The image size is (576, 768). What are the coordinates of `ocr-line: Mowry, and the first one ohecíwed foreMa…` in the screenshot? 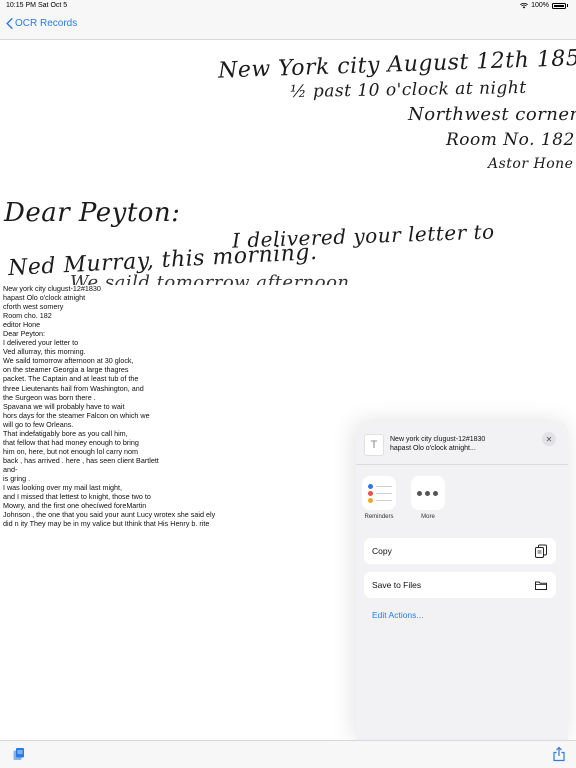 It's located at (75, 506).